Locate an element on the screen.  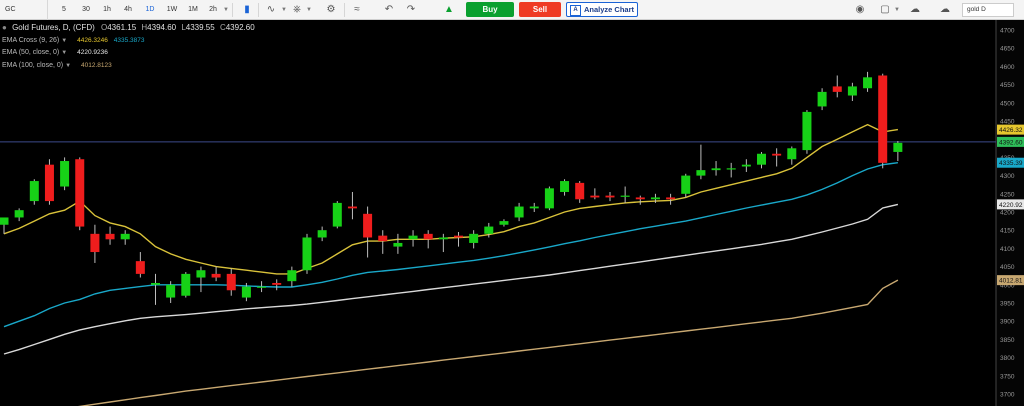
timeframe-4h: 4h is located at coordinates (128, 10).